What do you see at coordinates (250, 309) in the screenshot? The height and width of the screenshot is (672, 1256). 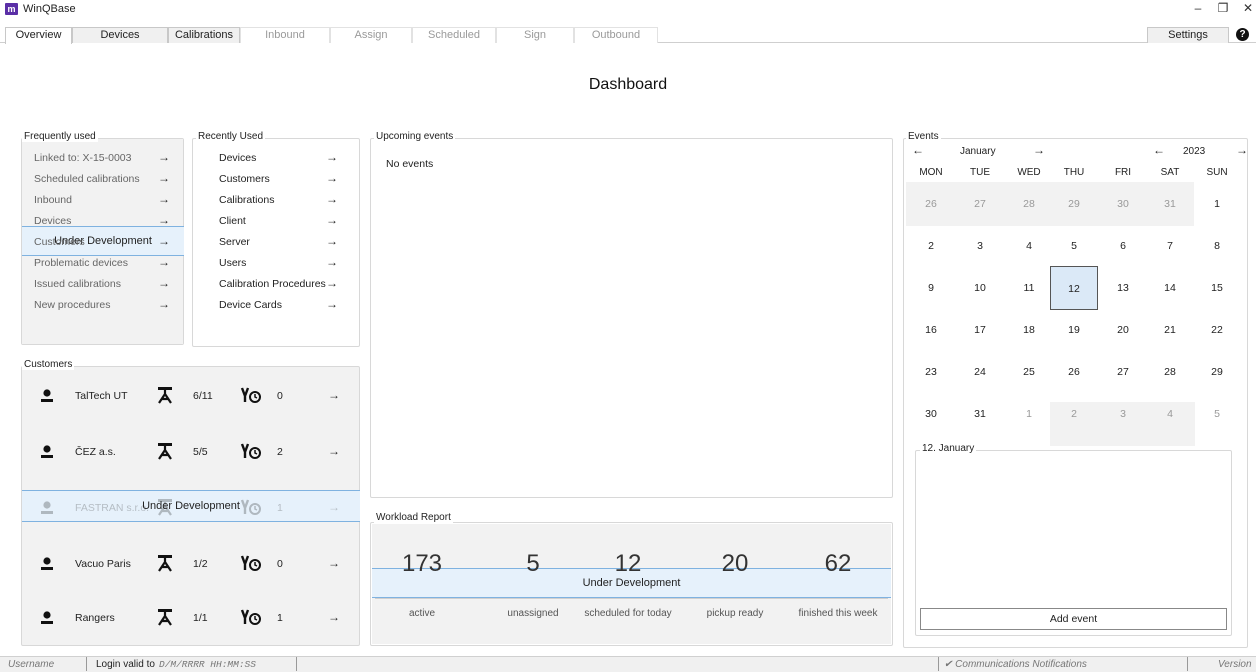 I see `recently-used-item: Device Cards` at bounding box center [250, 309].